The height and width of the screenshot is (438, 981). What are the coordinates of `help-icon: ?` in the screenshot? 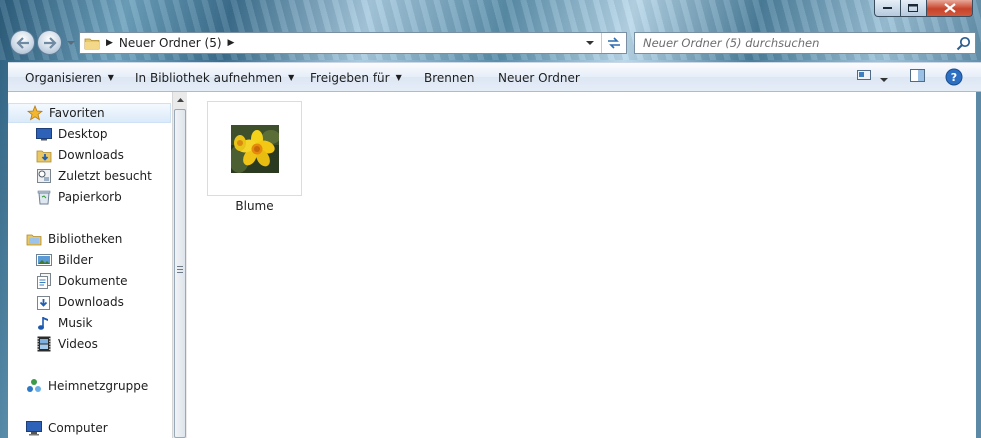 It's located at (954, 77).